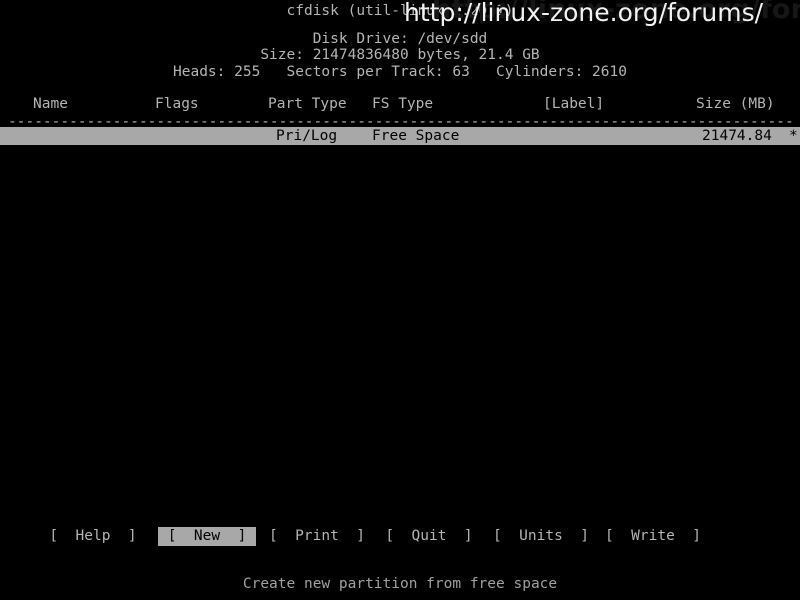  Describe the element at coordinates (737, 136) in the screenshot. I see `partition-cell-size-mb: 21474.84` at that location.